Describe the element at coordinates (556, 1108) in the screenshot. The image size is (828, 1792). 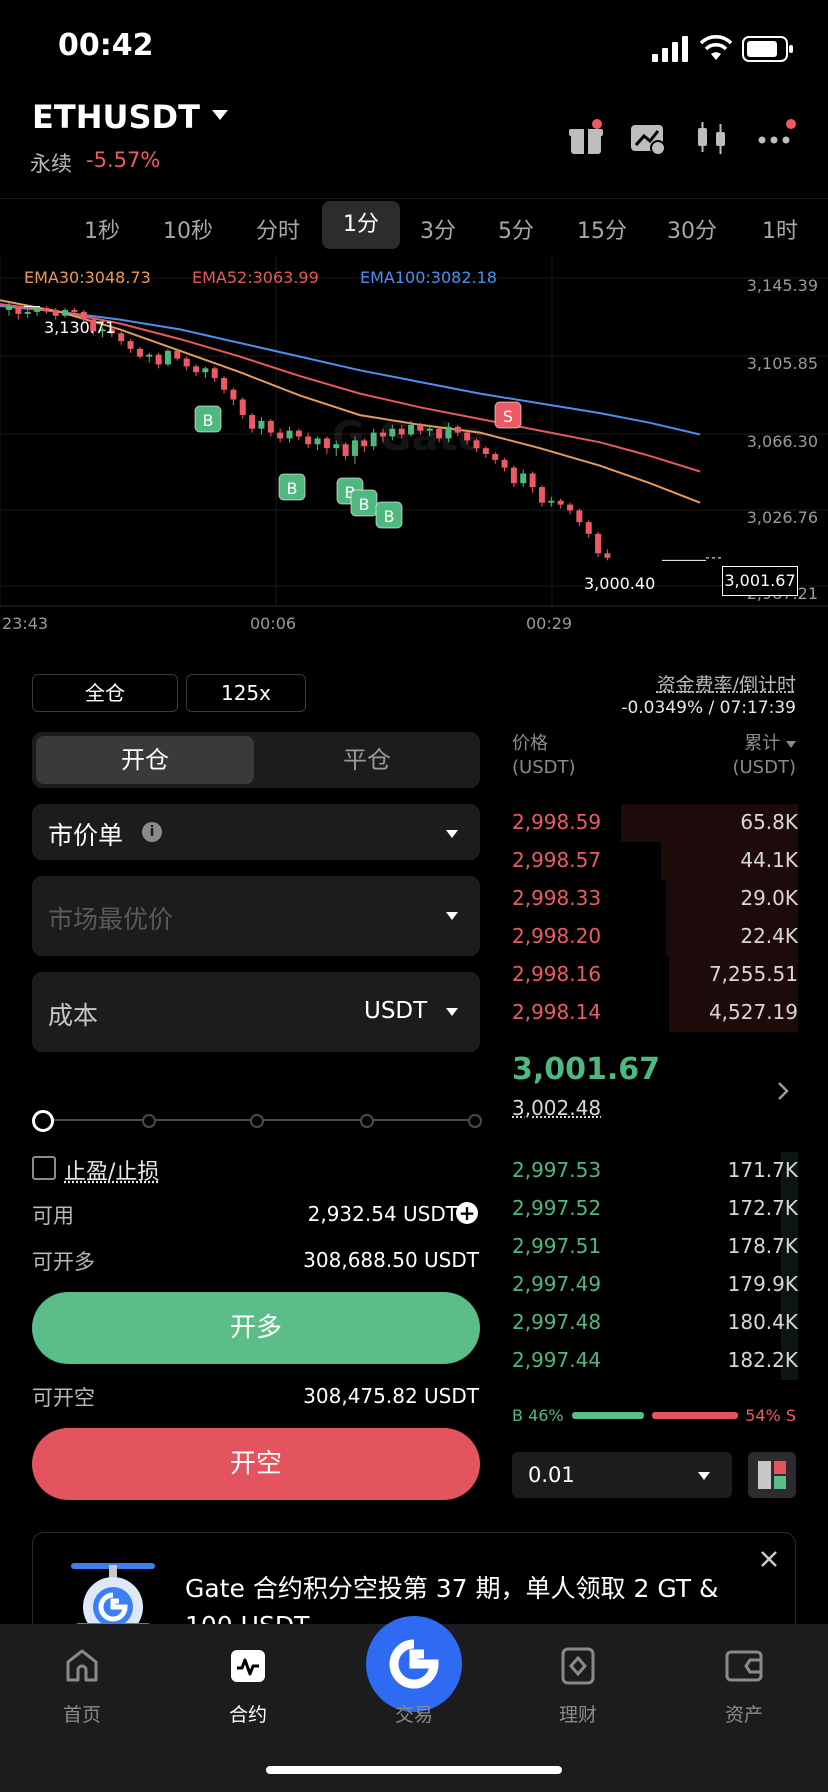
I see `mark-price: 3,002.48` at that location.